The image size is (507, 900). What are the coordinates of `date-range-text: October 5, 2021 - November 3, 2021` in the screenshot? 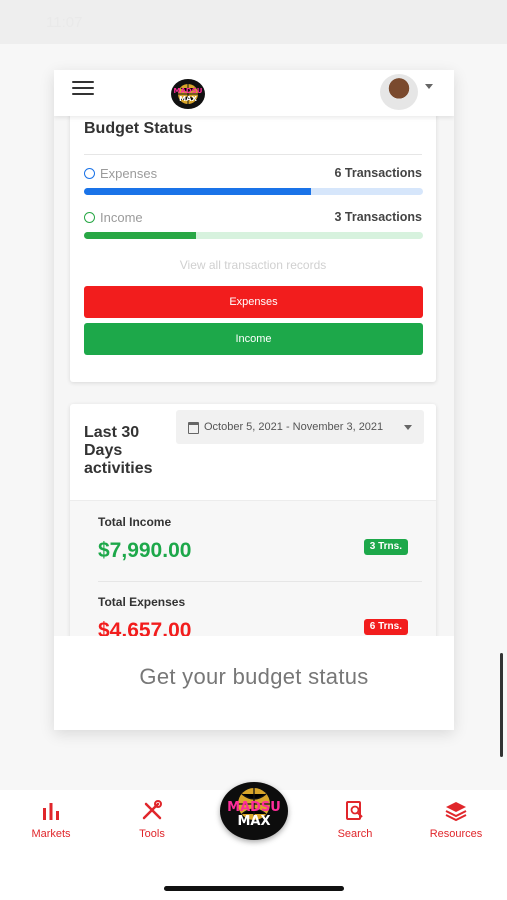 It's located at (294, 427).